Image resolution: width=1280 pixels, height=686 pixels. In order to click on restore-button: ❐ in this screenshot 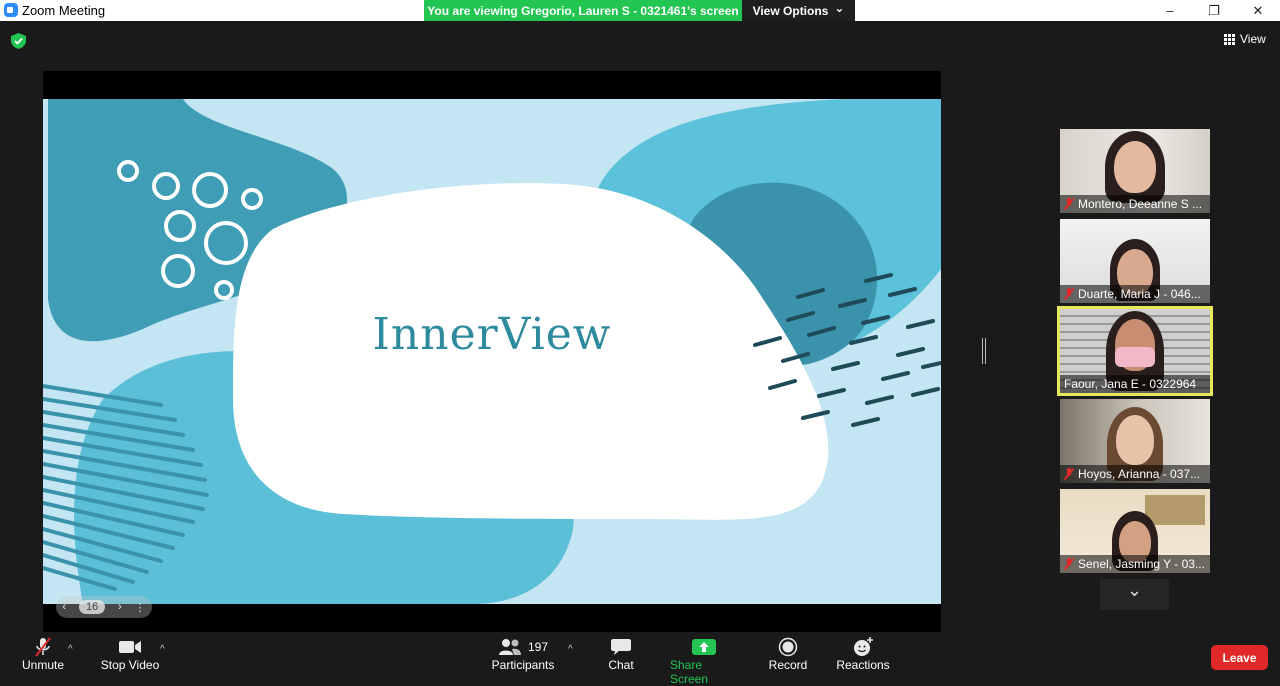, I will do `click(1214, 10)`.